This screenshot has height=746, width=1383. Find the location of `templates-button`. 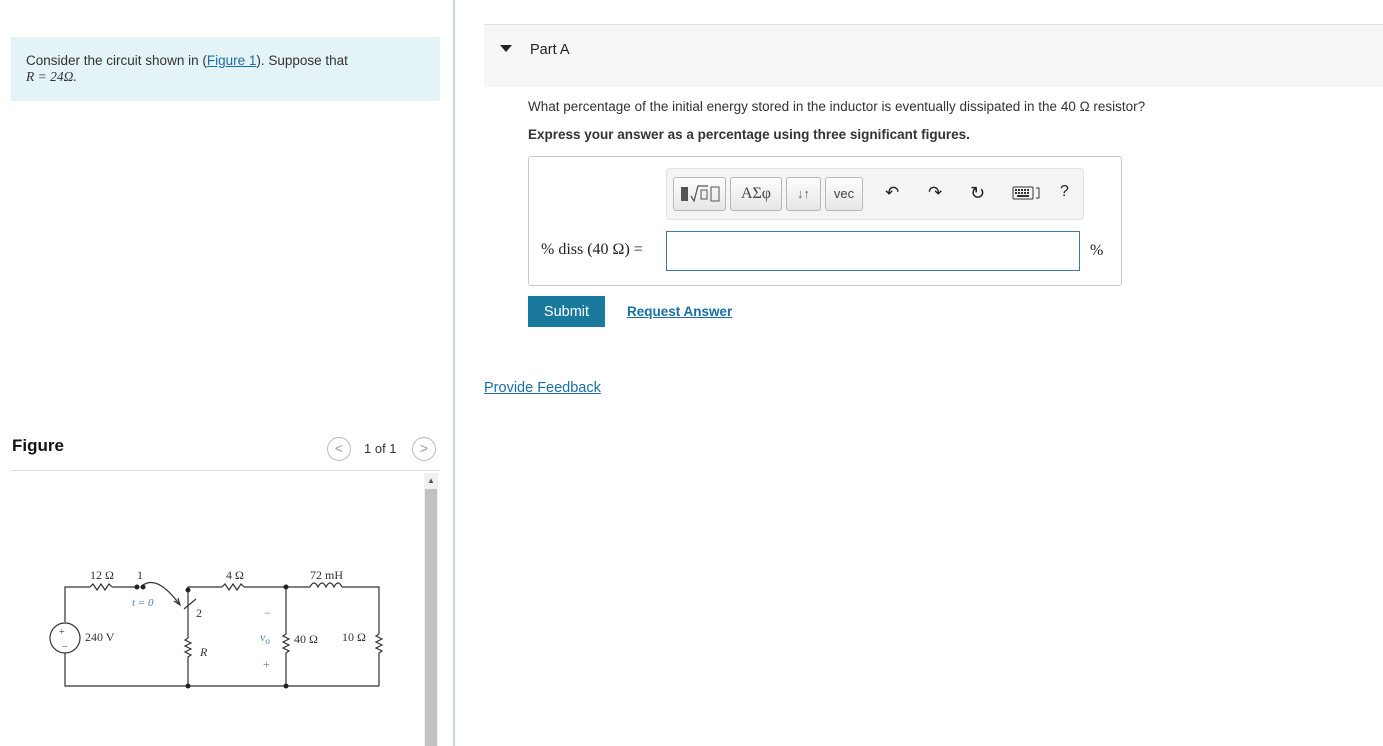

templates-button is located at coordinates (699, 194).